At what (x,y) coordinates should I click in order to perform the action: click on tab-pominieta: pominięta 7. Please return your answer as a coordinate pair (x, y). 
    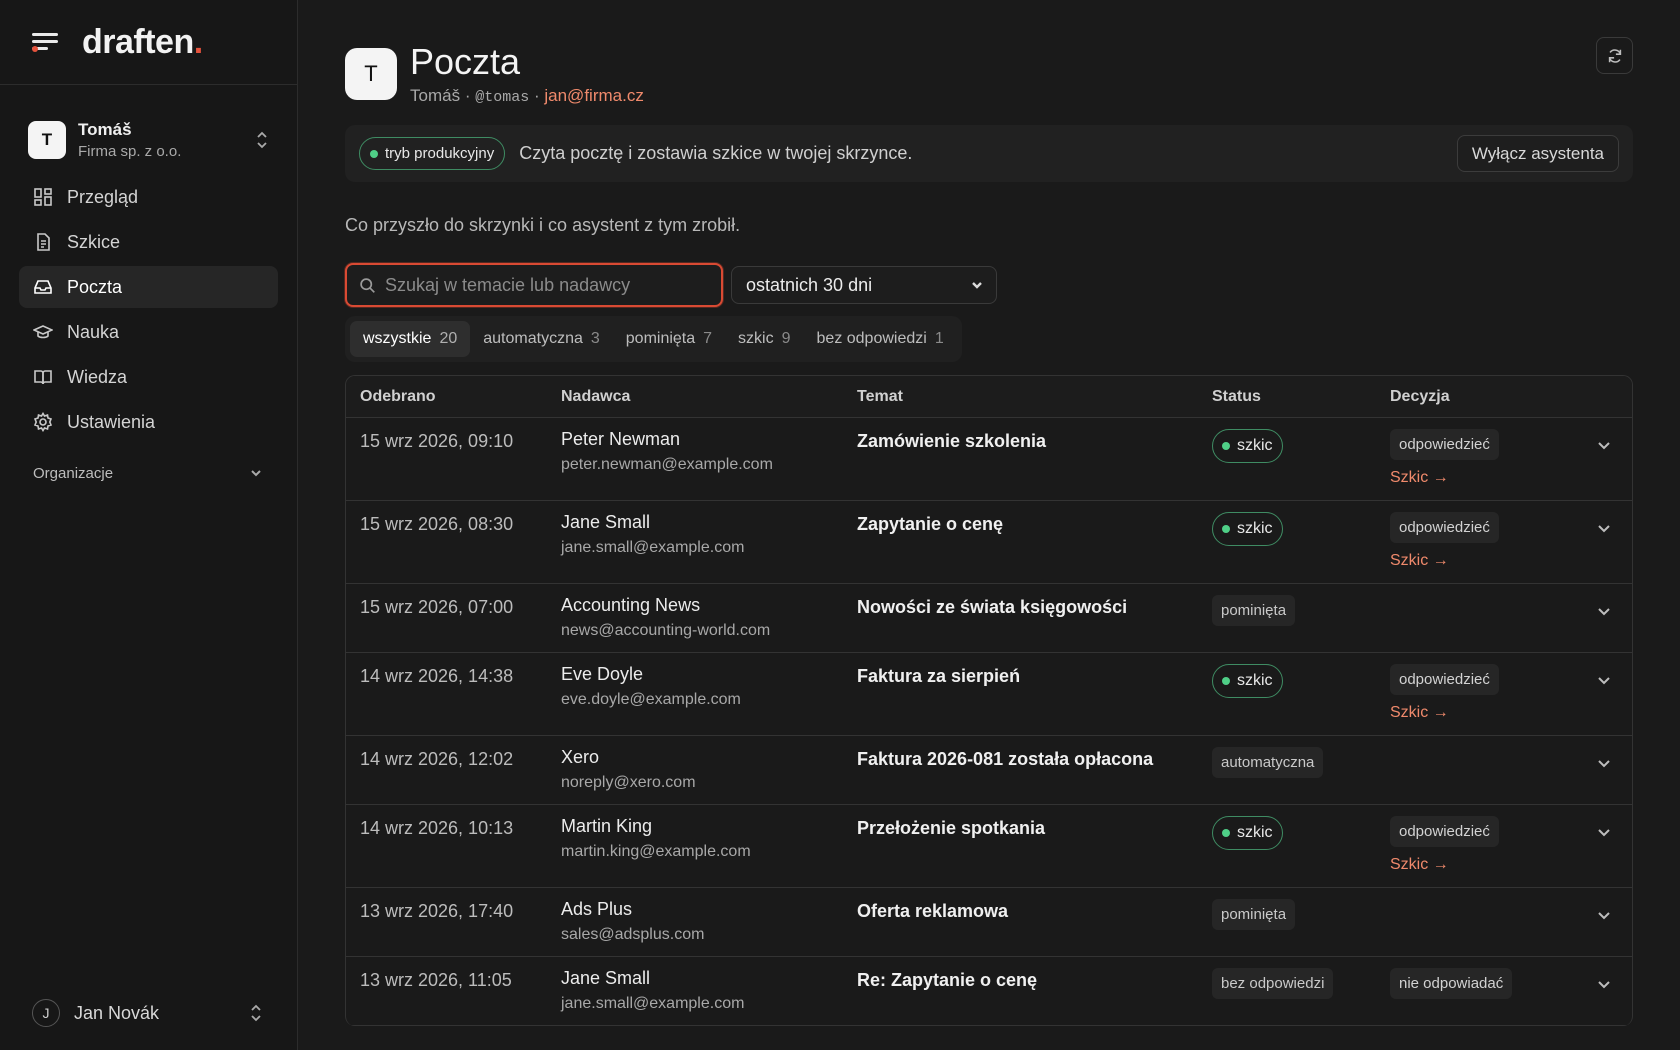
    Looking at the image, I should click on (669, 339).